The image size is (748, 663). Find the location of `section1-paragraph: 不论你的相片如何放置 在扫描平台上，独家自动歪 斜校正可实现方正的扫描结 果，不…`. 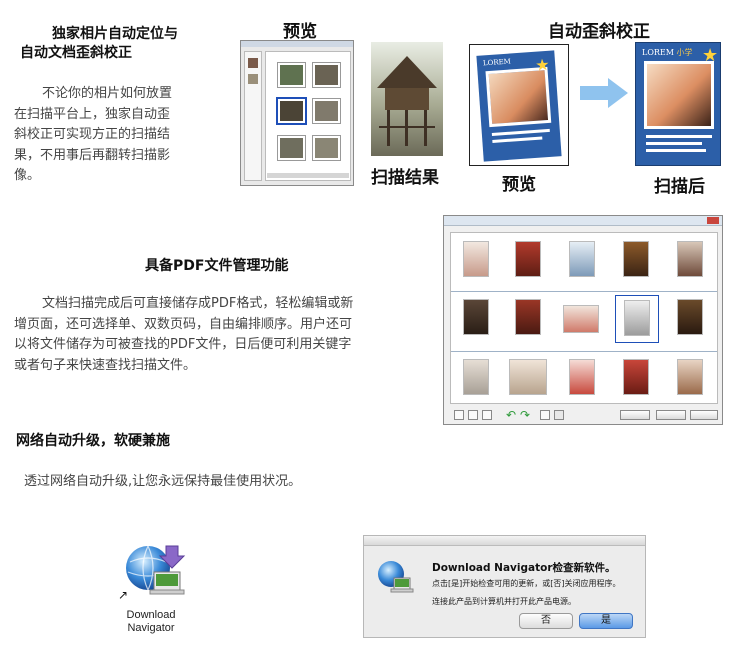

section1-paragraph: 不论你的相片如何放置 在扫描平台上，独家自动歪 斜校正可实现方正的扫描结 果，不… is located at coordinates (93, 134).